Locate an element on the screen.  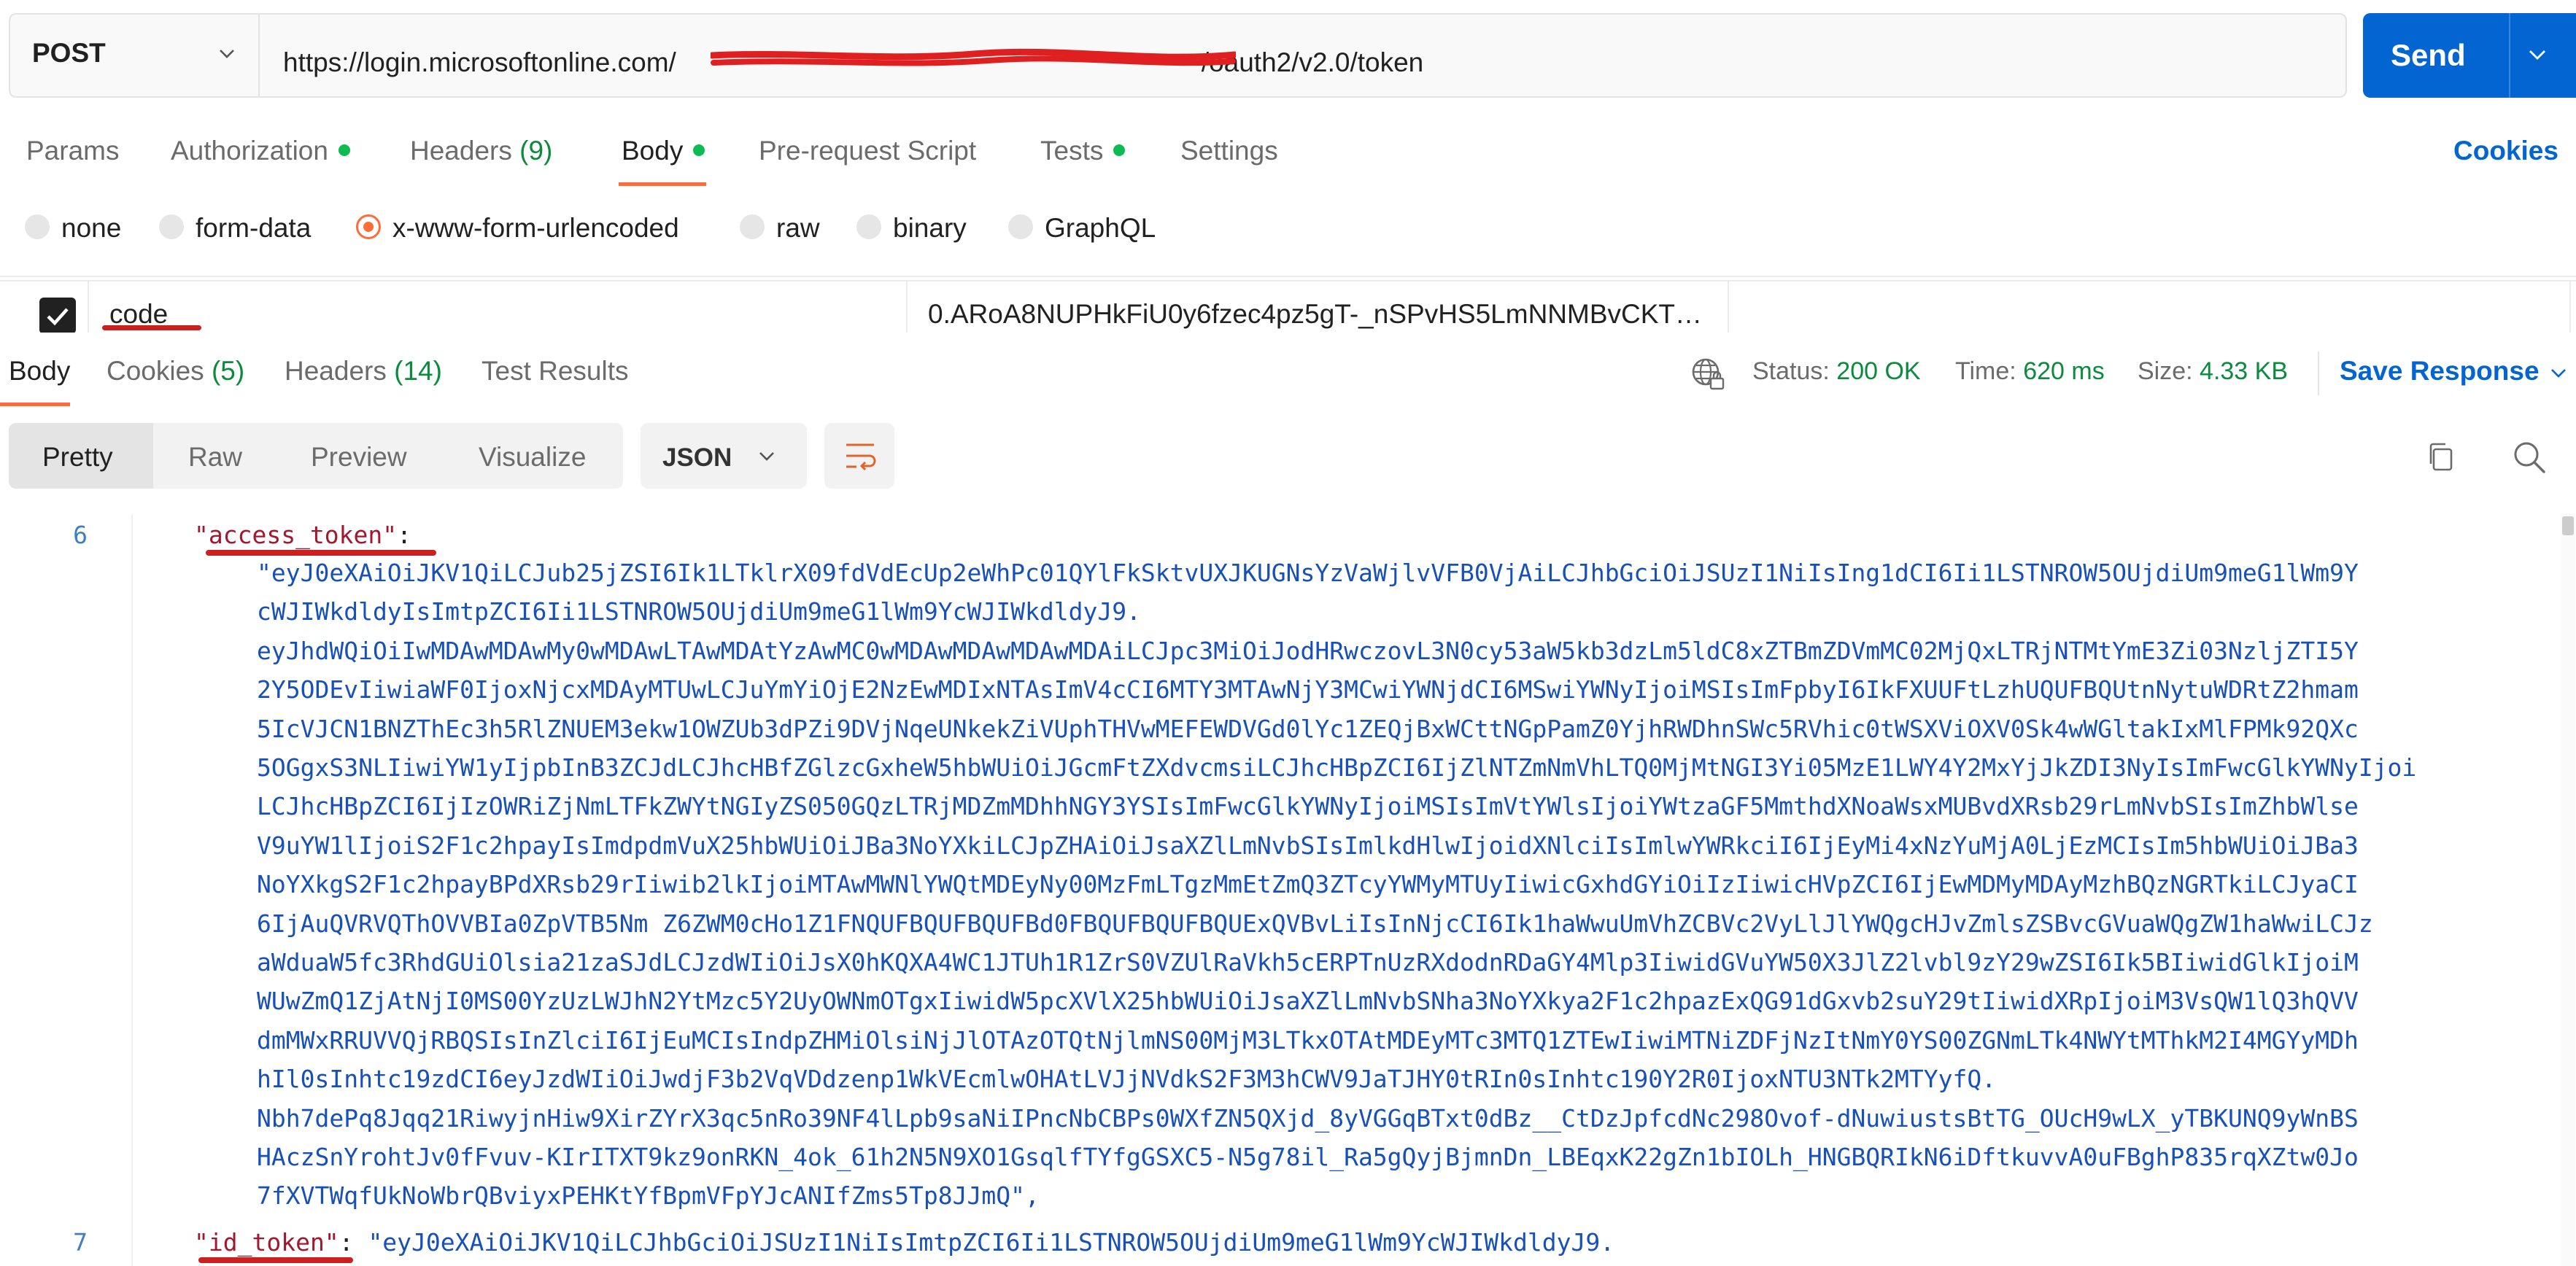
send-divider is located at coordinates (2509, 56).